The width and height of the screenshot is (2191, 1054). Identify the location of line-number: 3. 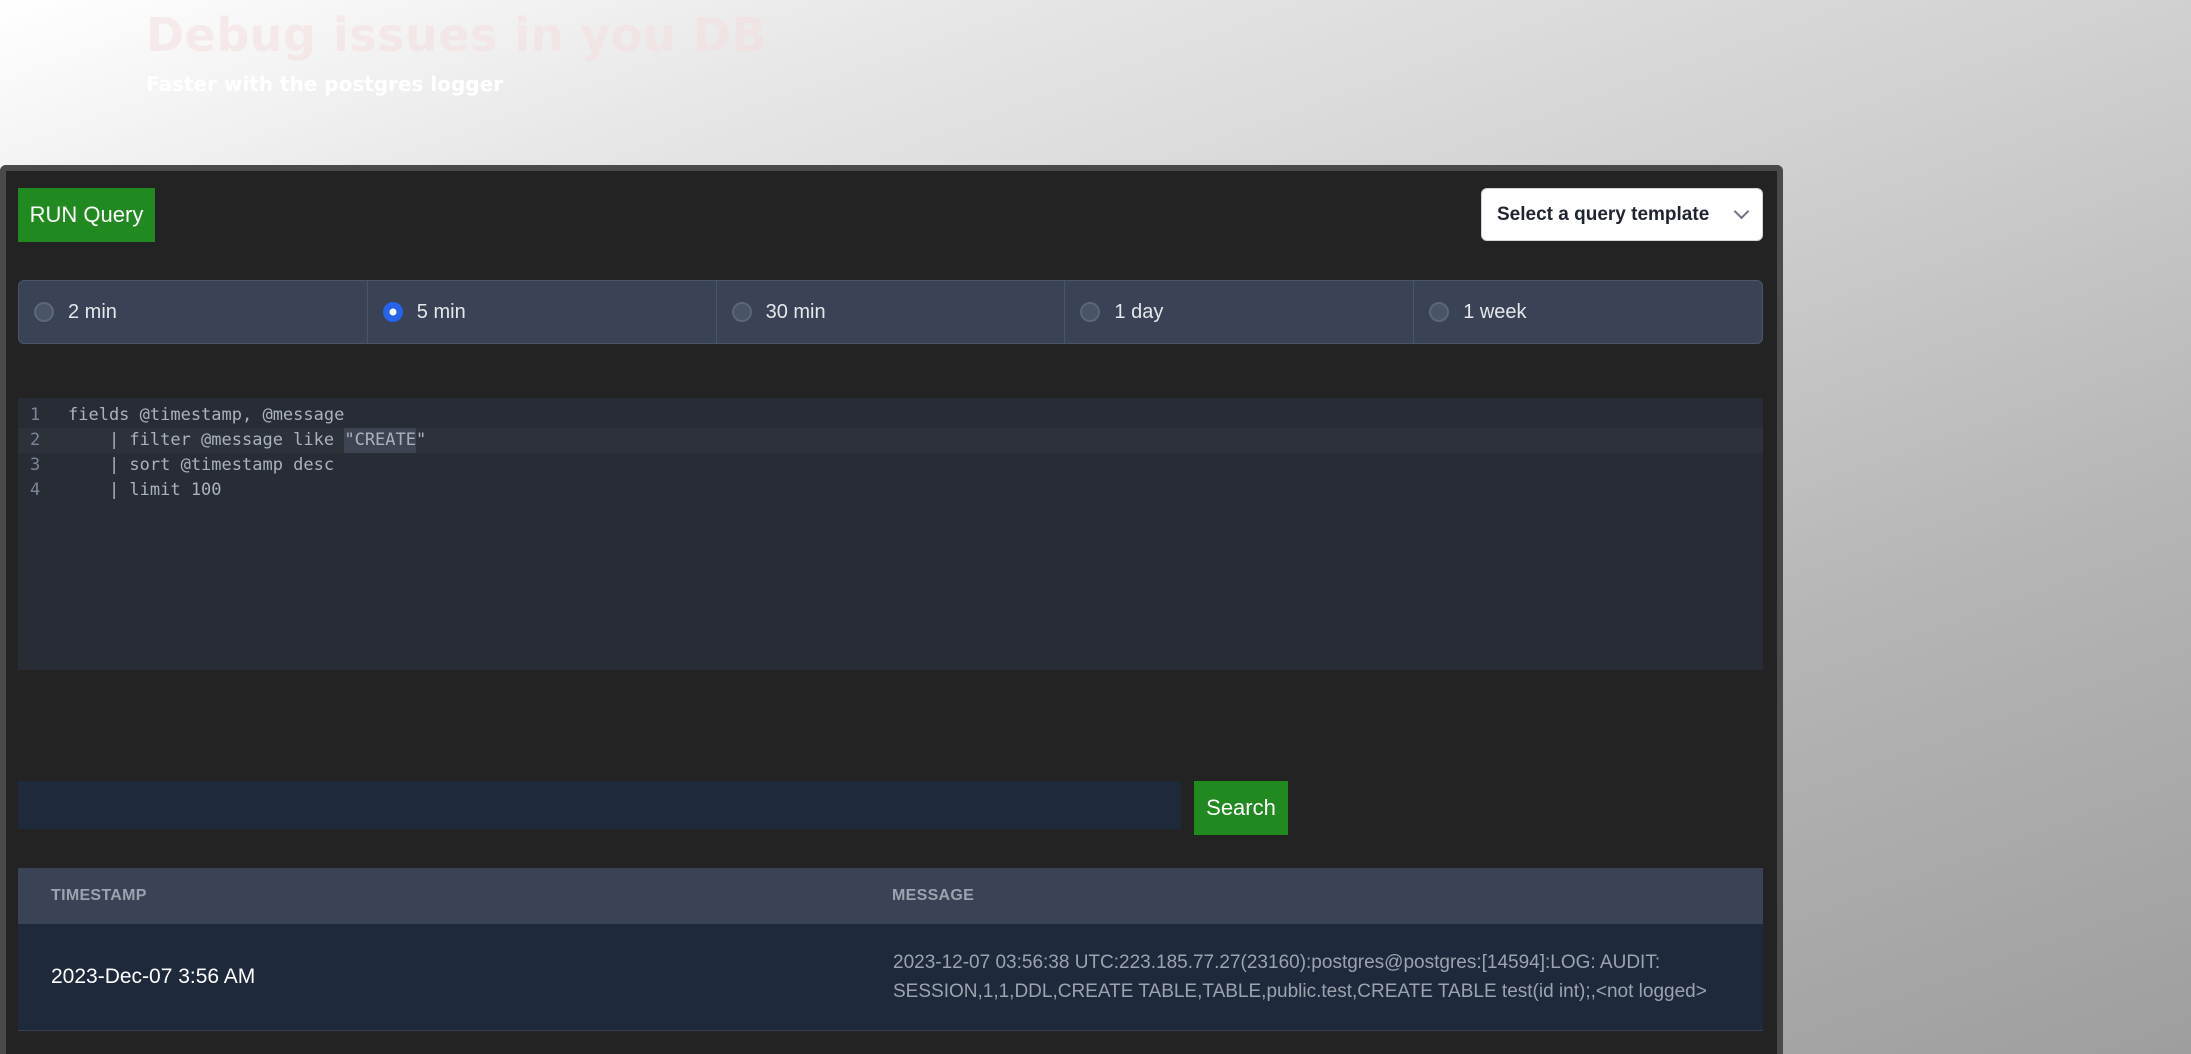
(35, 465).